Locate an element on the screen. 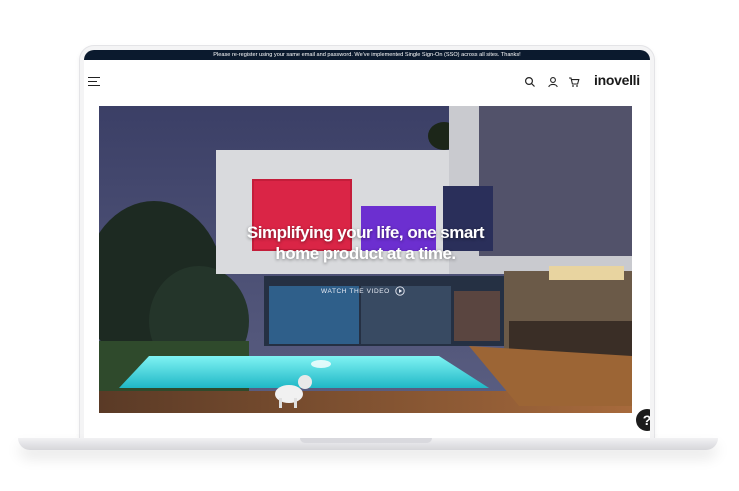 The width and height of the screenshot is (739, 491). inovelli-logo: inovelli is located at coordinates (617, 80).